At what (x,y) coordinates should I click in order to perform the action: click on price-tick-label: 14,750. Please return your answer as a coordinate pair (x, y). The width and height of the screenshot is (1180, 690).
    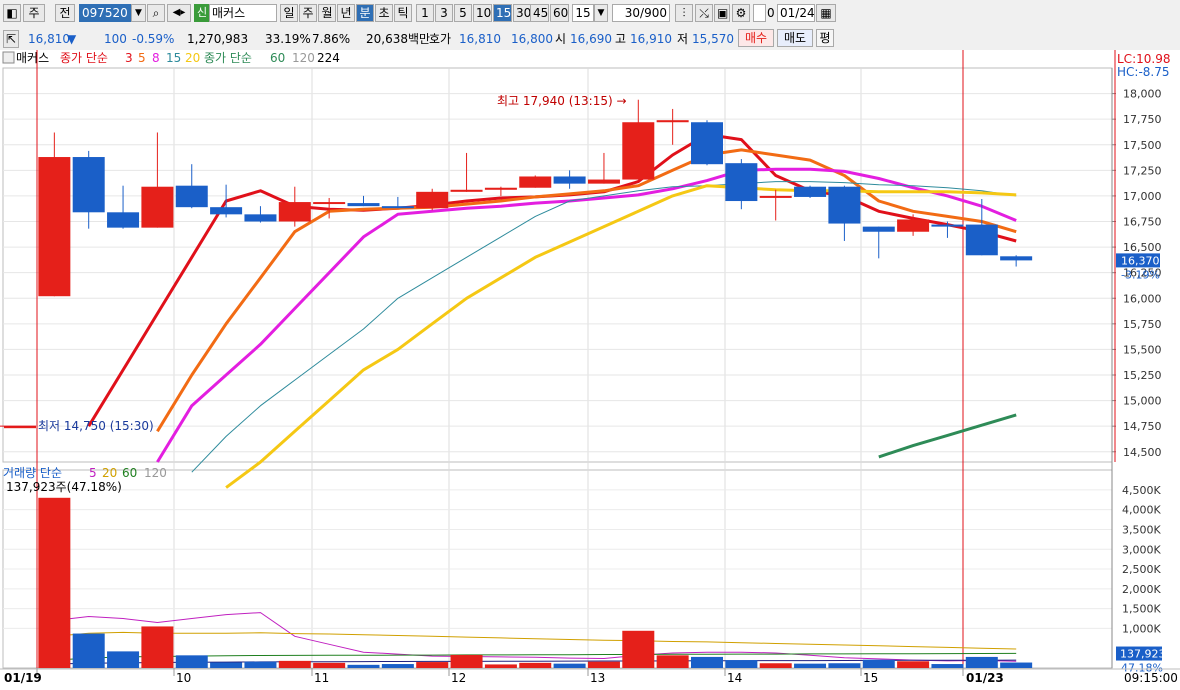
    Looking at the image, I should click on (1142, 426).